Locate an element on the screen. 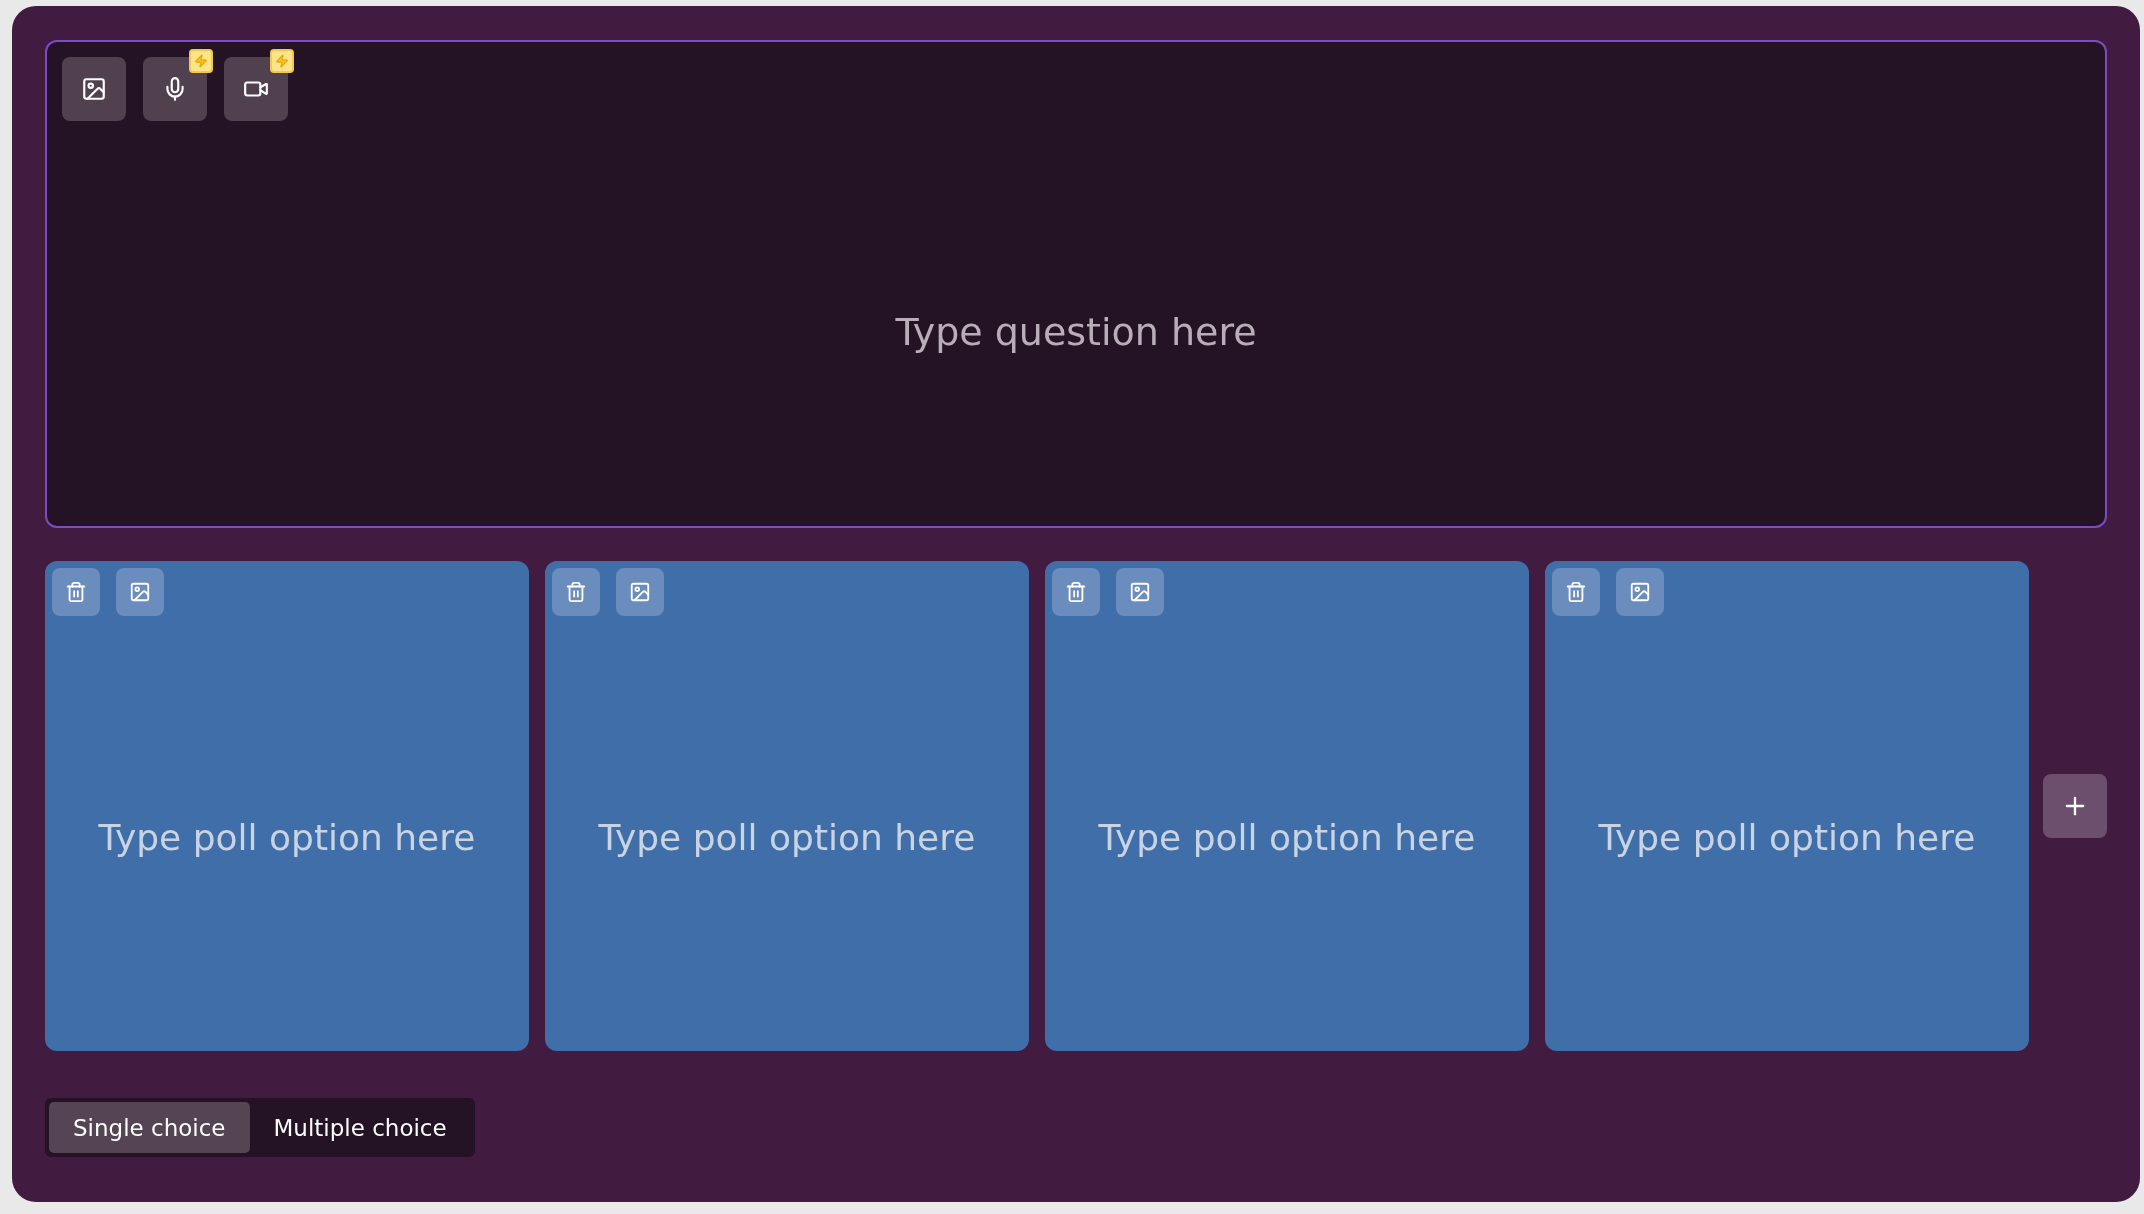 The height and width of the screenshot is (1214, 2144). question-input: Type question here is located at coordinates (1076, 332).